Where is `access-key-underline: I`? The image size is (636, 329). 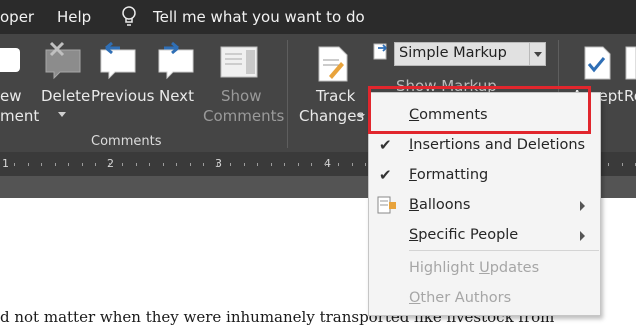
access-key-underline: I is located at coordinates (411, 145).